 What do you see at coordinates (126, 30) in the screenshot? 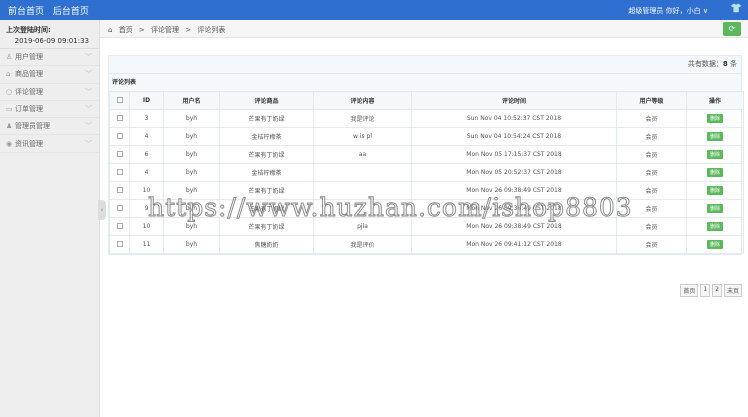
I see `breadcrumb-home: 首页` at bounding box center [126, 30].